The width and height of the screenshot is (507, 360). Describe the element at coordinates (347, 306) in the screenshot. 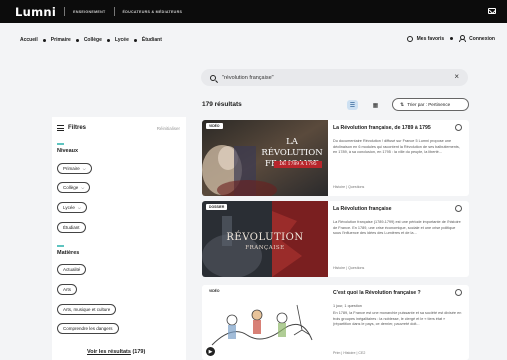

I see `card-subtitle: 1 jour, 1 question` at that location.